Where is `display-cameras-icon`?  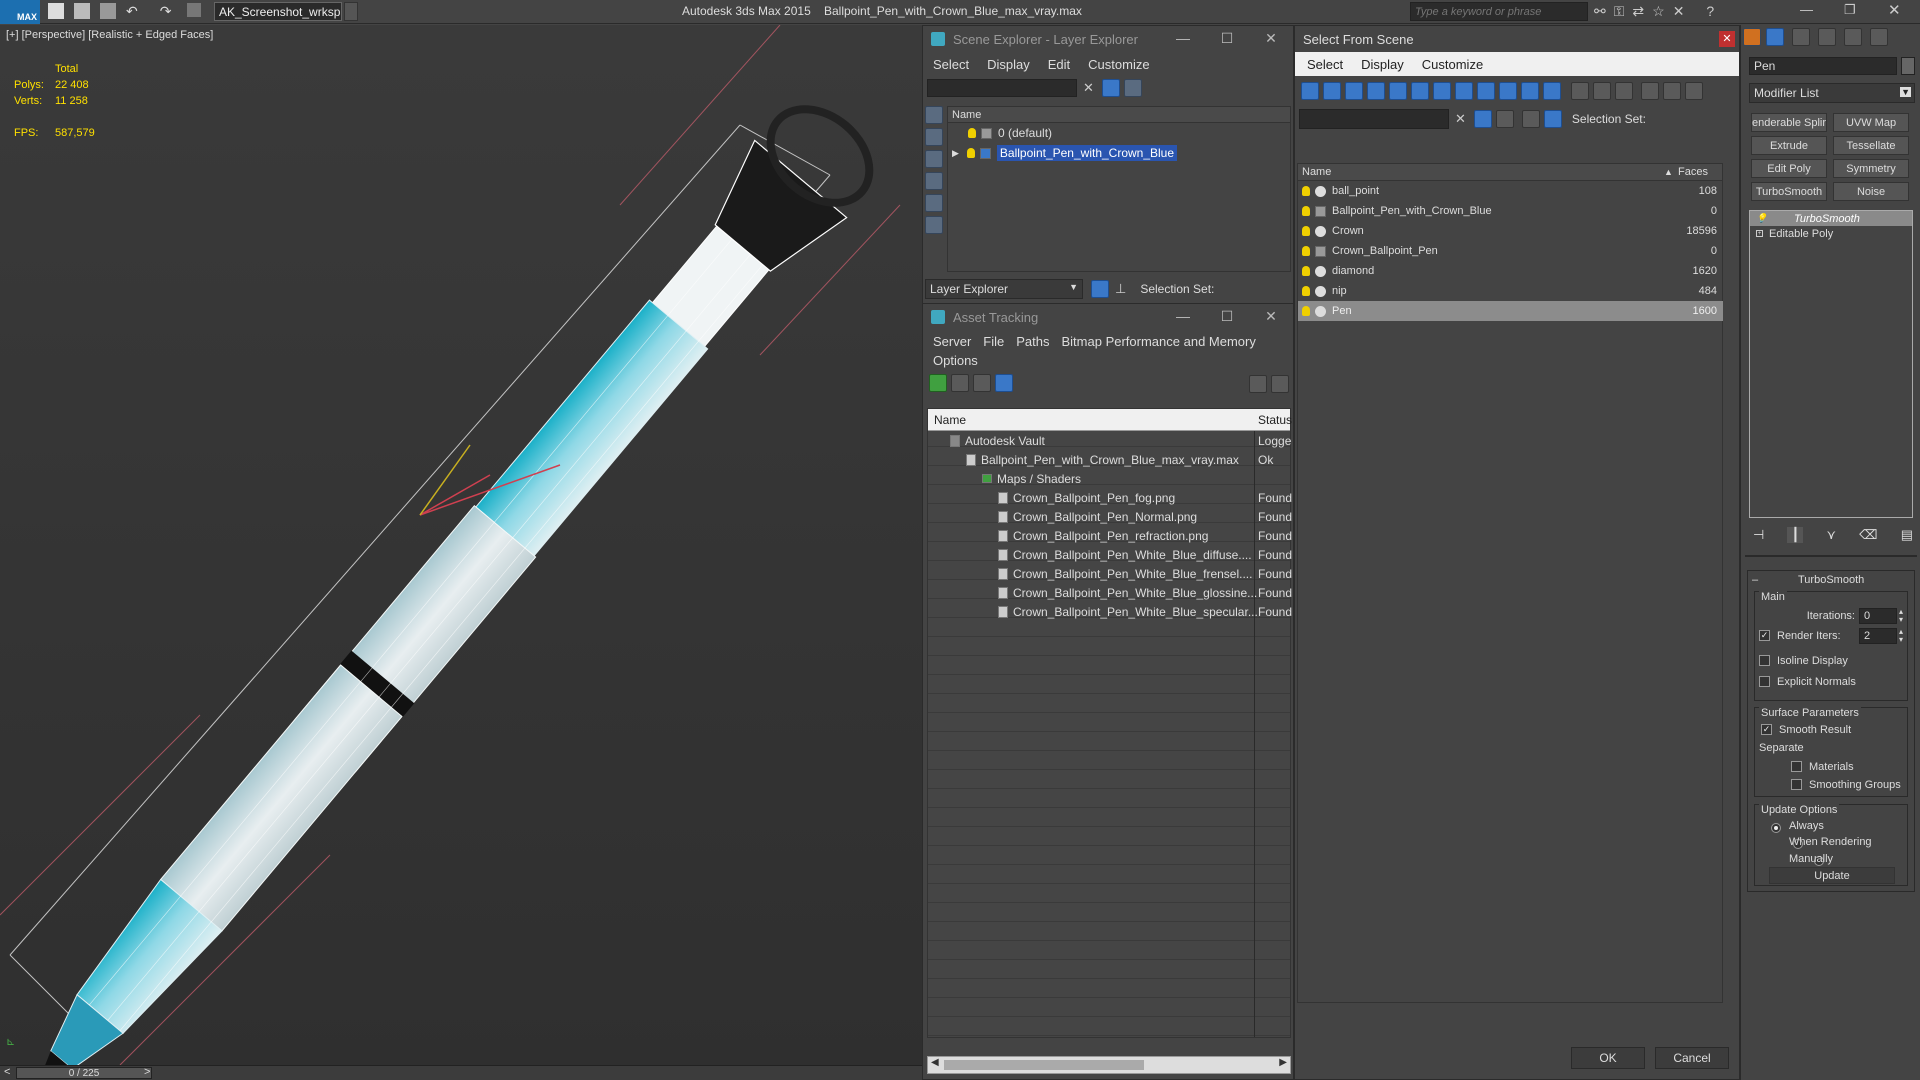 display-cameras-icon is located at coordinates (934, 203).